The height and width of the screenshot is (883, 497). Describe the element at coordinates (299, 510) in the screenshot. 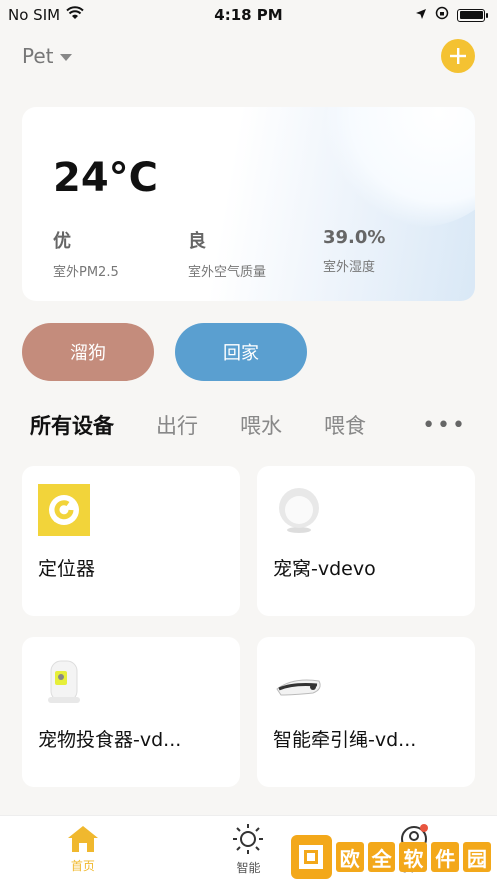

I see `pet-bed-icon` at that location.